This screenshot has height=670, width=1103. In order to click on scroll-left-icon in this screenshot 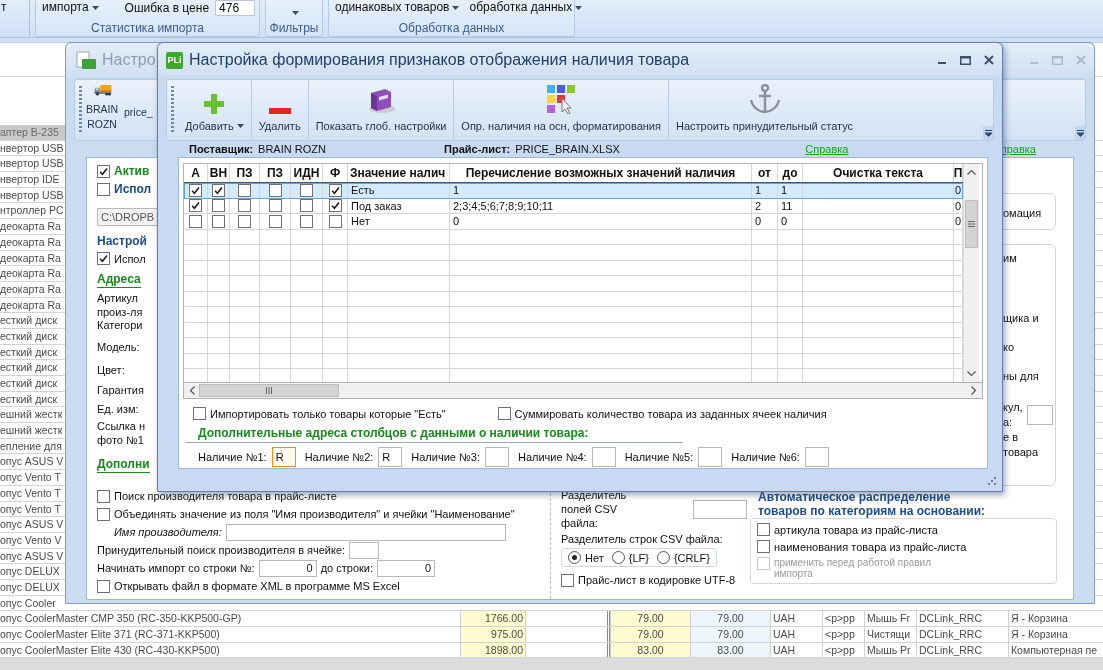, I will do `click(192, 390)`.